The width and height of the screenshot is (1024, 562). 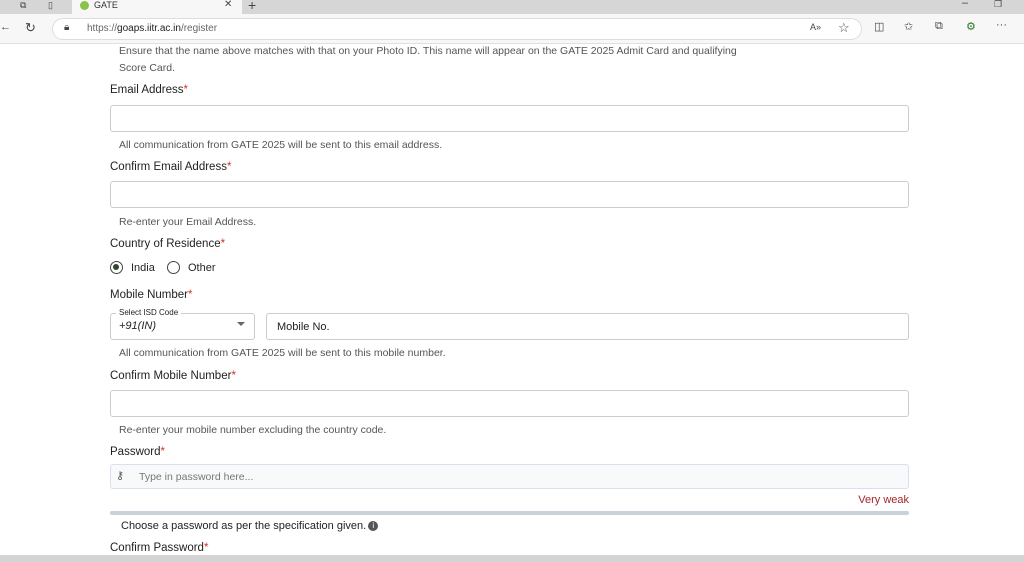 What do you see at coordinates (84, 5) in the screenshot?
I see `favicon-icon` at bounding box center [84, 5].